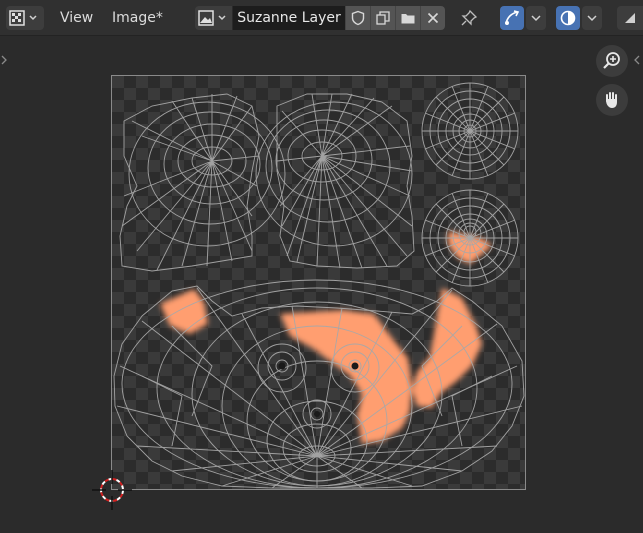 This screenshot has width=643, height=533. I want to click on pin-button, so click(469, 18).